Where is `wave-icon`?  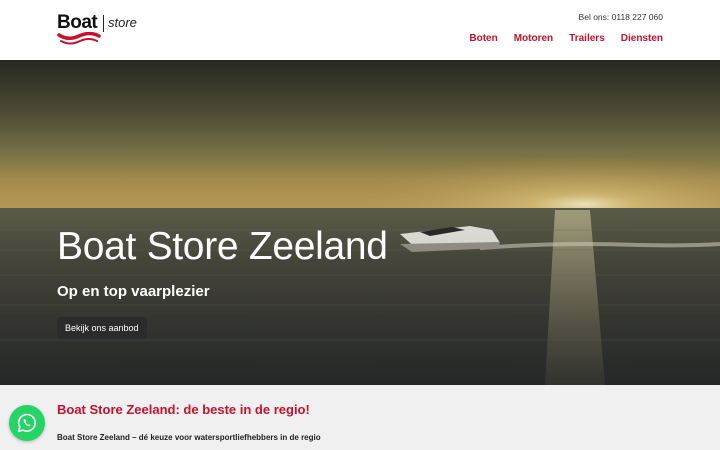
wave-icon is located at coordinates (79, 38).